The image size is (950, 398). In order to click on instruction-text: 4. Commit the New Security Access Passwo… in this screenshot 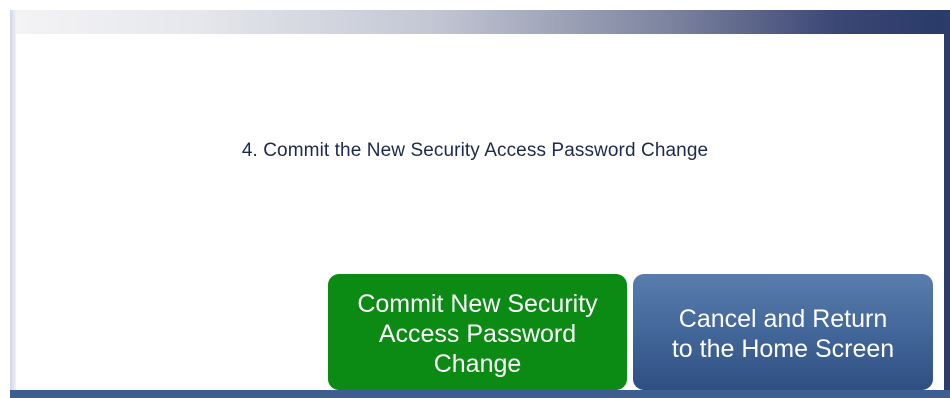, I will do `click(475, 150)`.